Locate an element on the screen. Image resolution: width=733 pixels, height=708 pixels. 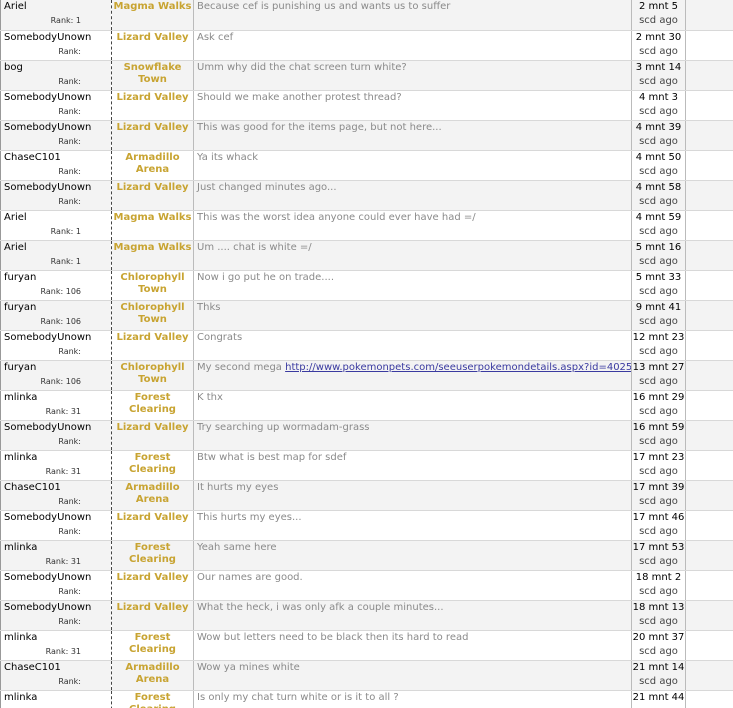
map-cell: Magma Walks is located at coordinates (152, 225).